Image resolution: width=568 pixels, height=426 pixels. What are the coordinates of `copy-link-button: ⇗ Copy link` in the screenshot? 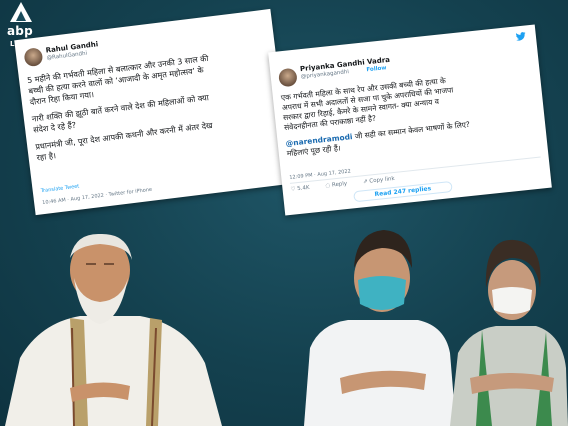 It's located at (379, 180).